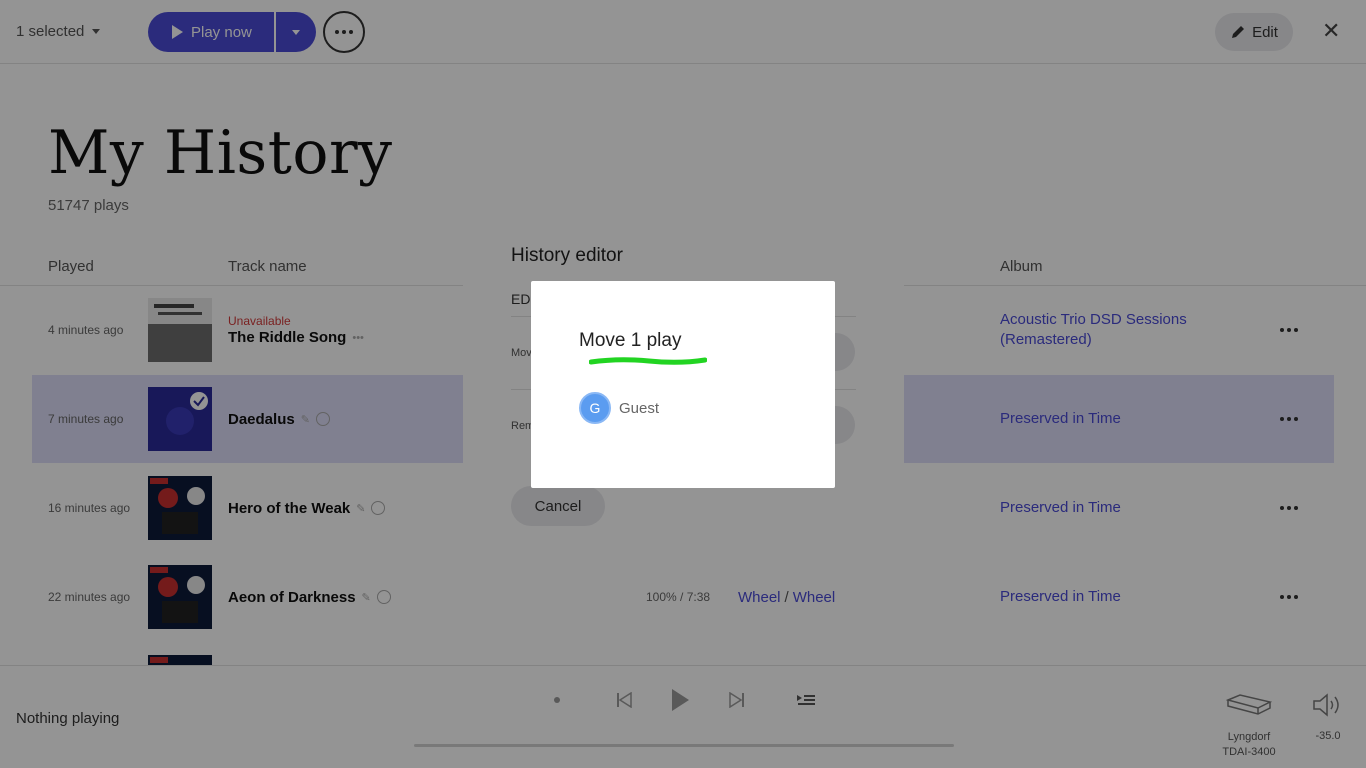 The height and width of the screenshot is (768, 1366). Describe the element at coordinates (595, 408) in the screenshot. I see `avatar: G` at that location.